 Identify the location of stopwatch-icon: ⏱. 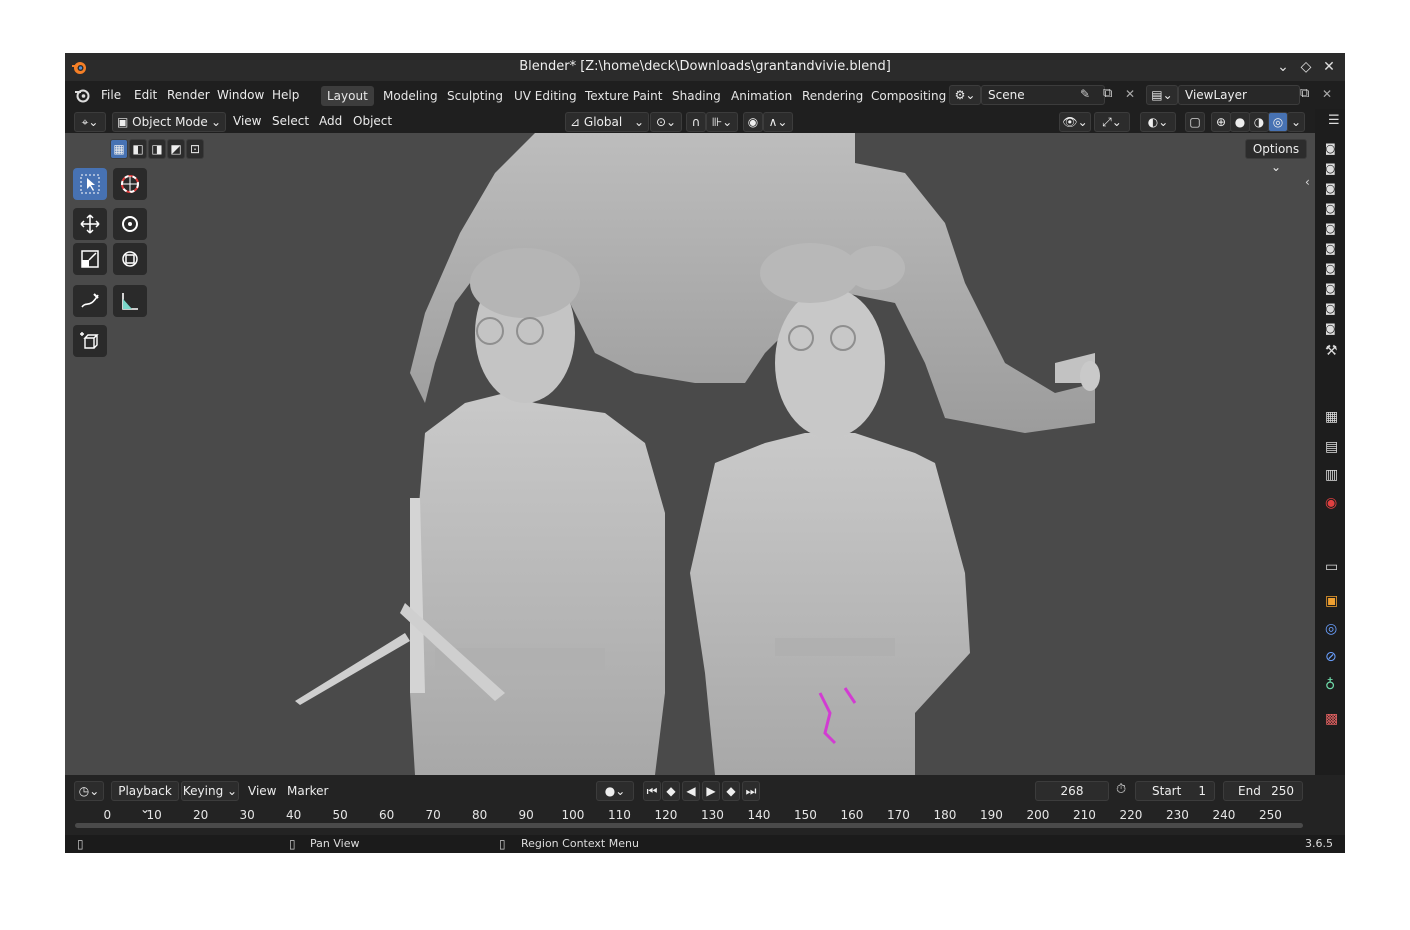
(1121, 789).